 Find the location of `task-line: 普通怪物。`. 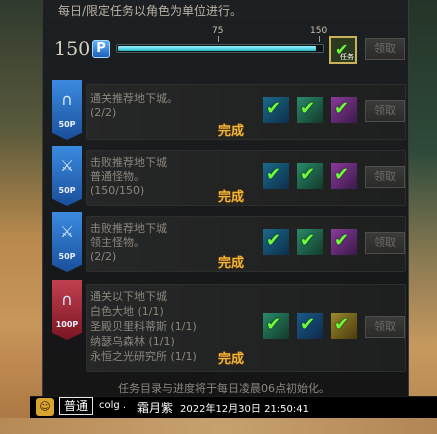

task-line: 普通怪物。 is located at coordinates (117, 176).